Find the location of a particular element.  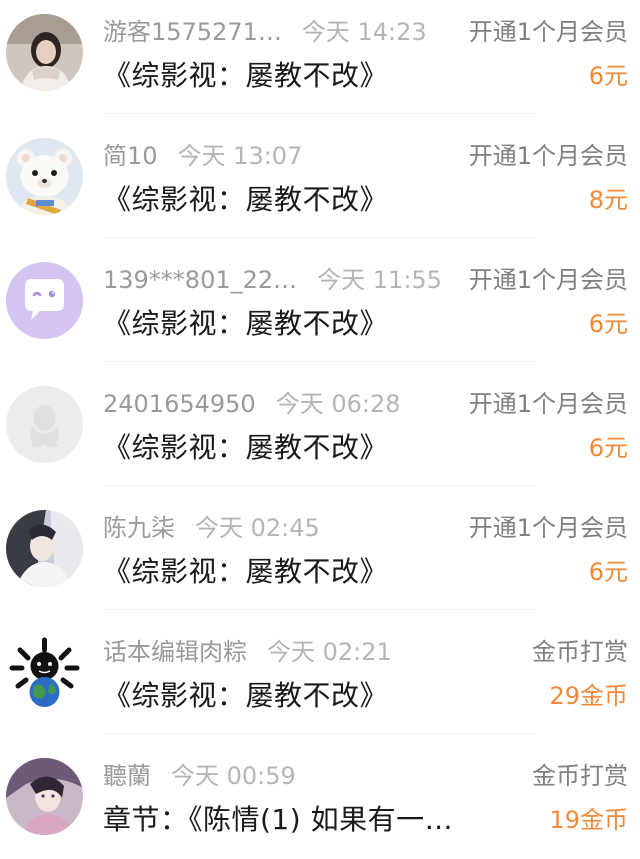

username: 陈九柒 is located at coordinates (139, 528).